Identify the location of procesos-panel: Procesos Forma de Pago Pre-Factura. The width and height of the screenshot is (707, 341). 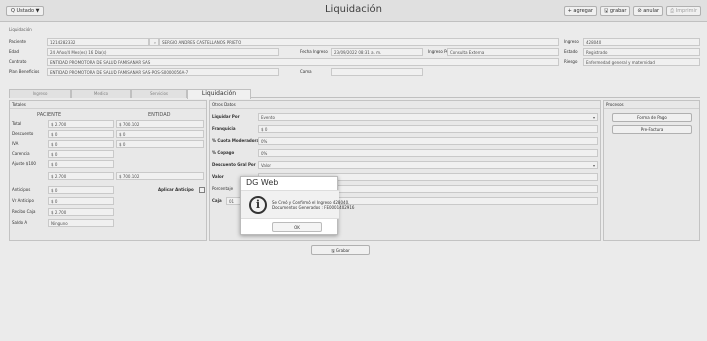
(651, 170).